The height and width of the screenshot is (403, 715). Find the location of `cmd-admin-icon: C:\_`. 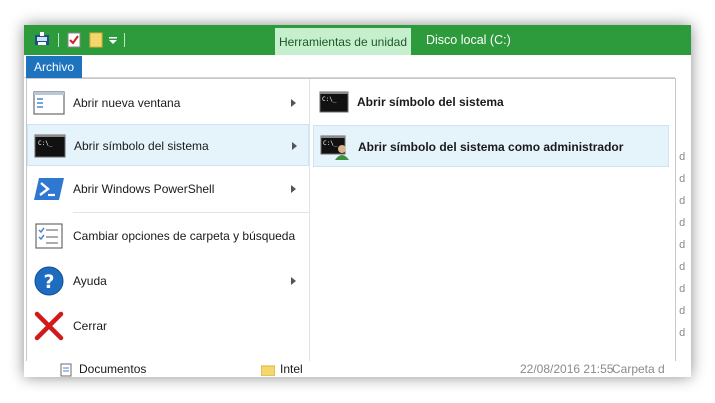

cmd-admin-icon: C:\_ is located at coordinates (334, 147).